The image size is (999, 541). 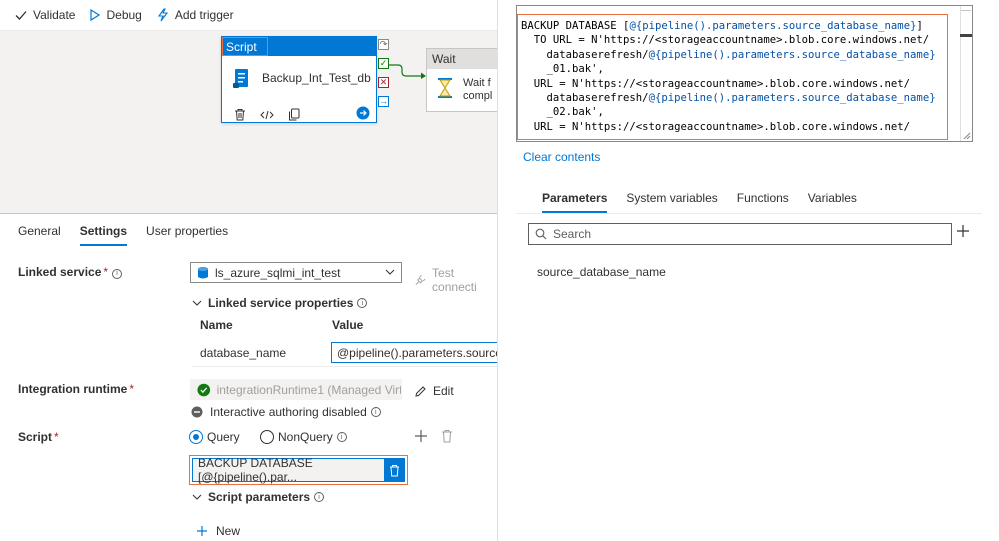 I want to click on code-icon, so click(x=267, y=115).